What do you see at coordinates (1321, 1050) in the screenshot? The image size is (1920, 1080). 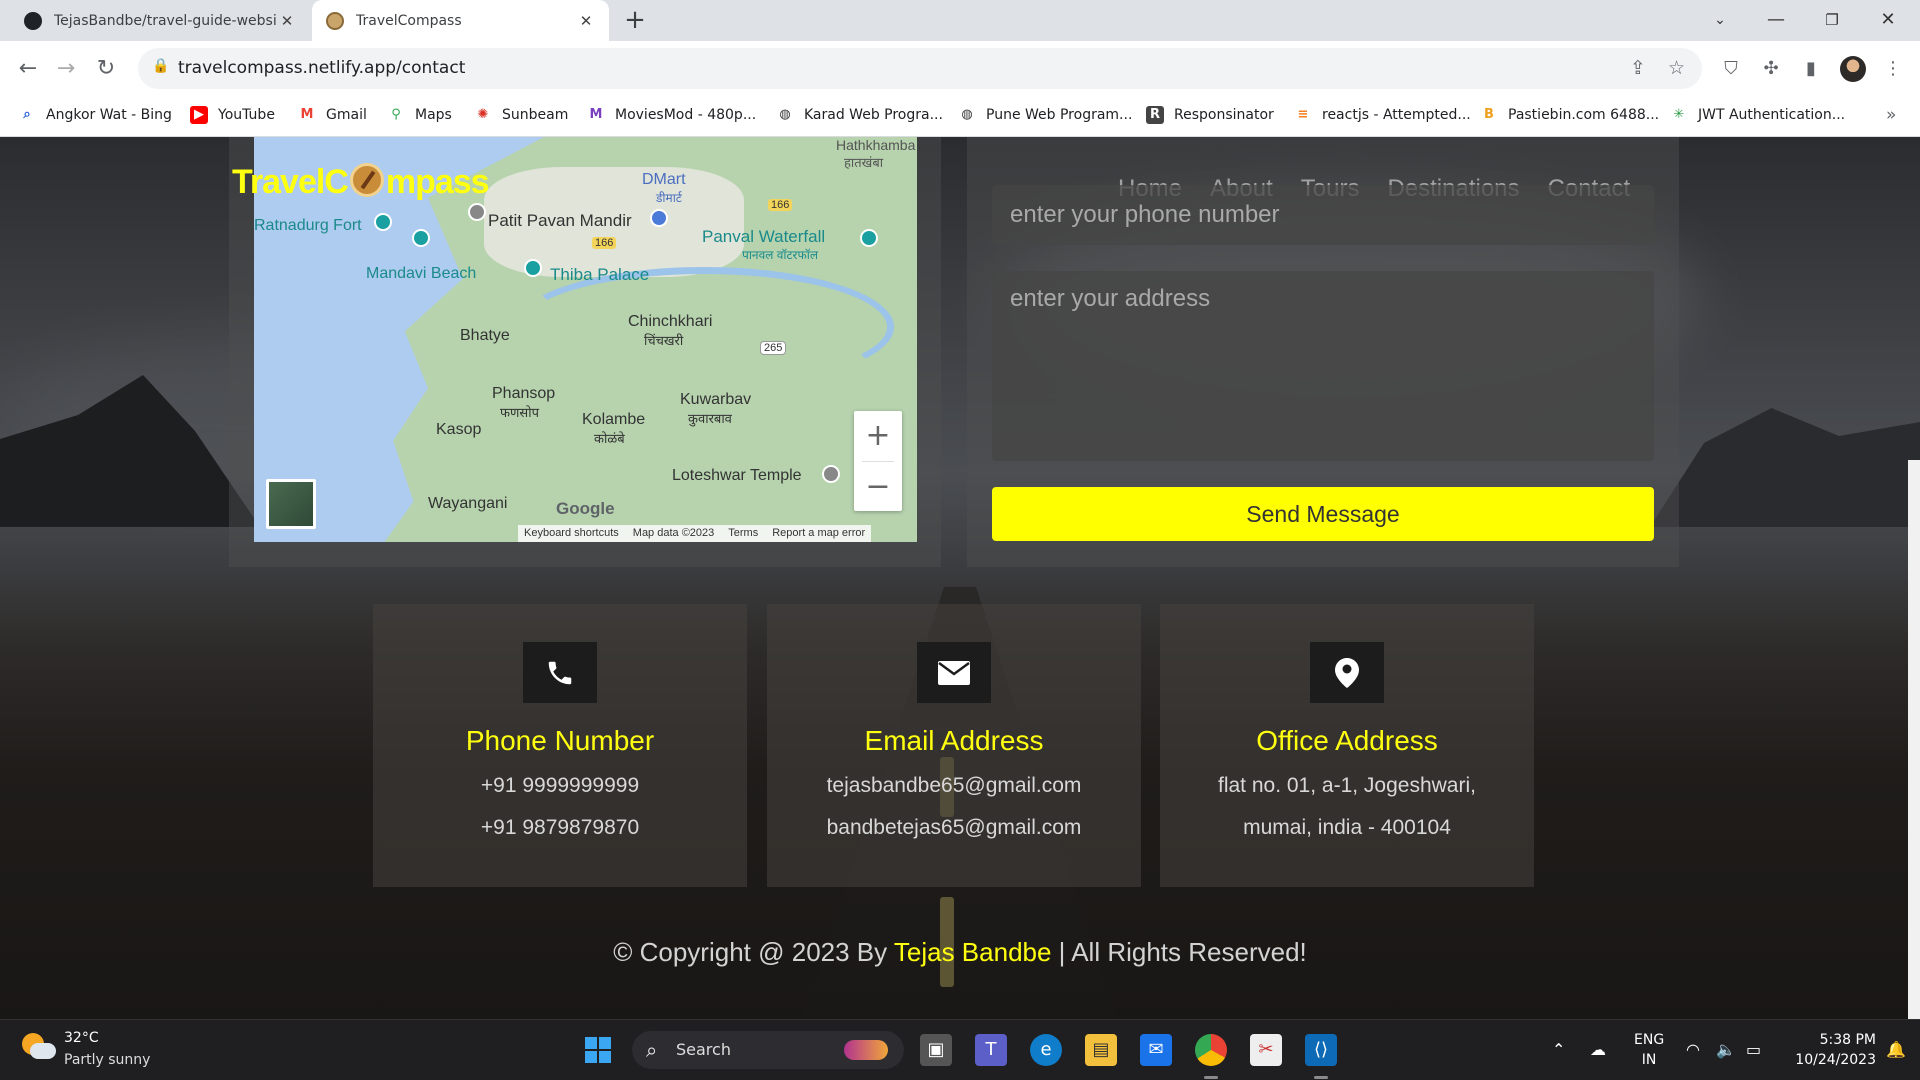 I see `vscode-icon: ⟨⟩` at bounding box center [1321, 1050].